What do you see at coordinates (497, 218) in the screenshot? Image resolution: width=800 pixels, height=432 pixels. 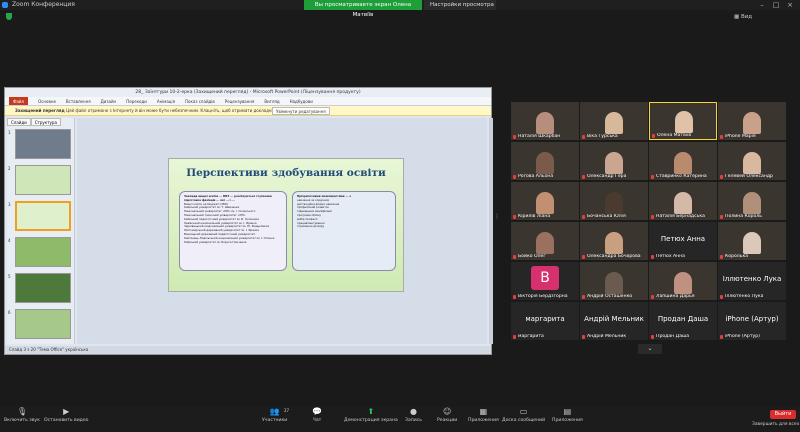 I see `panel-resize-handle: ⋮` at bounding box center [497, 218].